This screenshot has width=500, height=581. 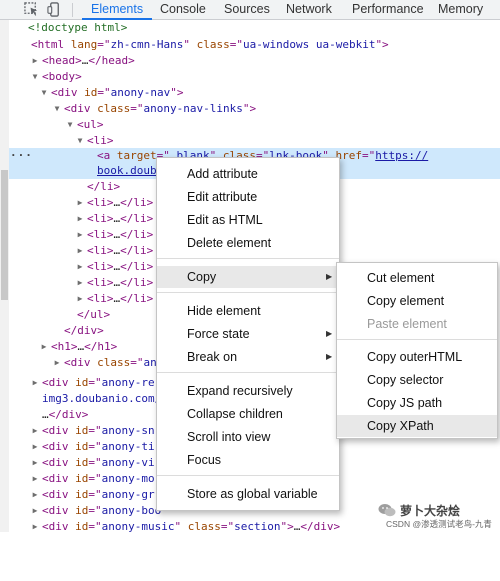 I want to click on tab-network: Network, so click(x=309, y=9).